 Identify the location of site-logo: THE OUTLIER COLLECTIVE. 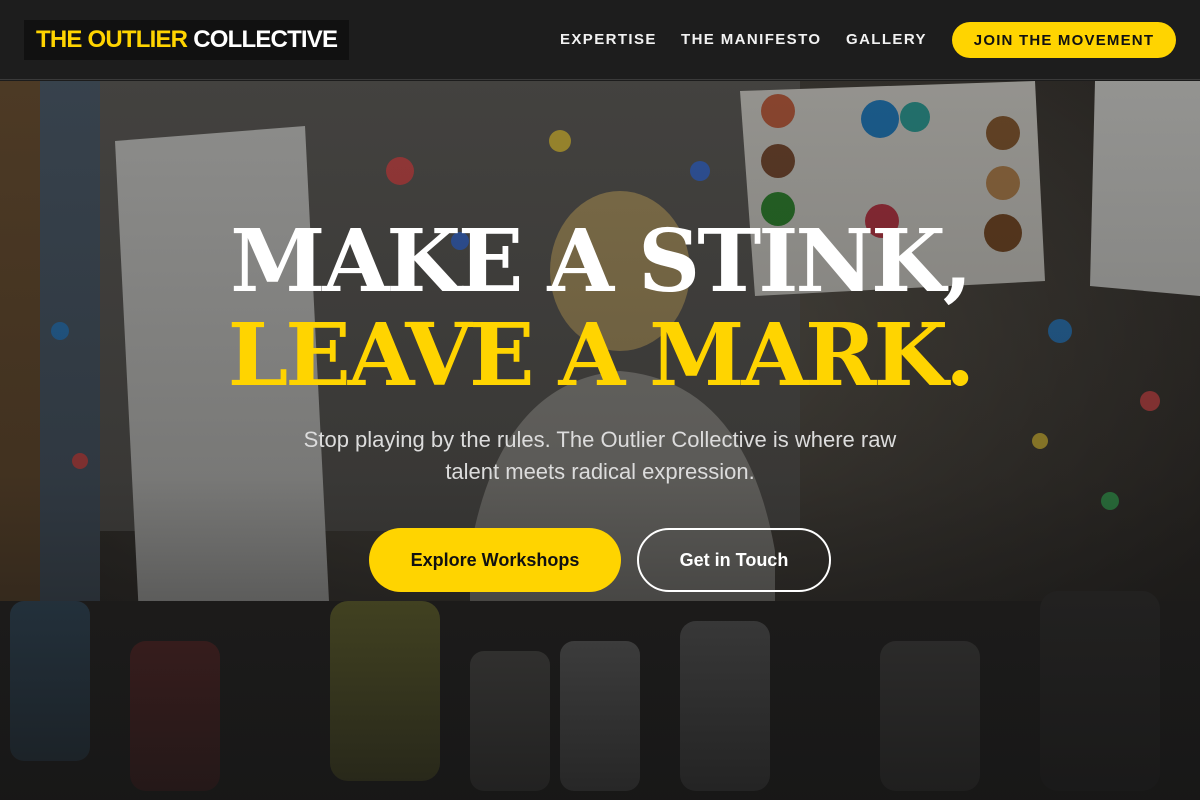
(187, 40).